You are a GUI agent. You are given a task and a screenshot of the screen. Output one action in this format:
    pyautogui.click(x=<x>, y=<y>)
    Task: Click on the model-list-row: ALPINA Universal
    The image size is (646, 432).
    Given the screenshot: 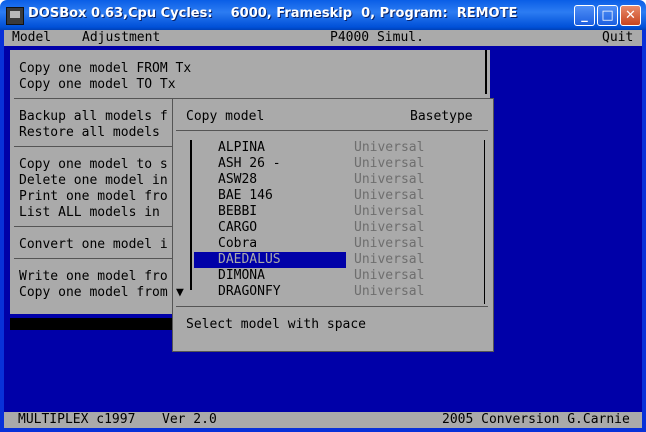 What is the action you would take?
    pyautogui.click(x=338, y=148)
    